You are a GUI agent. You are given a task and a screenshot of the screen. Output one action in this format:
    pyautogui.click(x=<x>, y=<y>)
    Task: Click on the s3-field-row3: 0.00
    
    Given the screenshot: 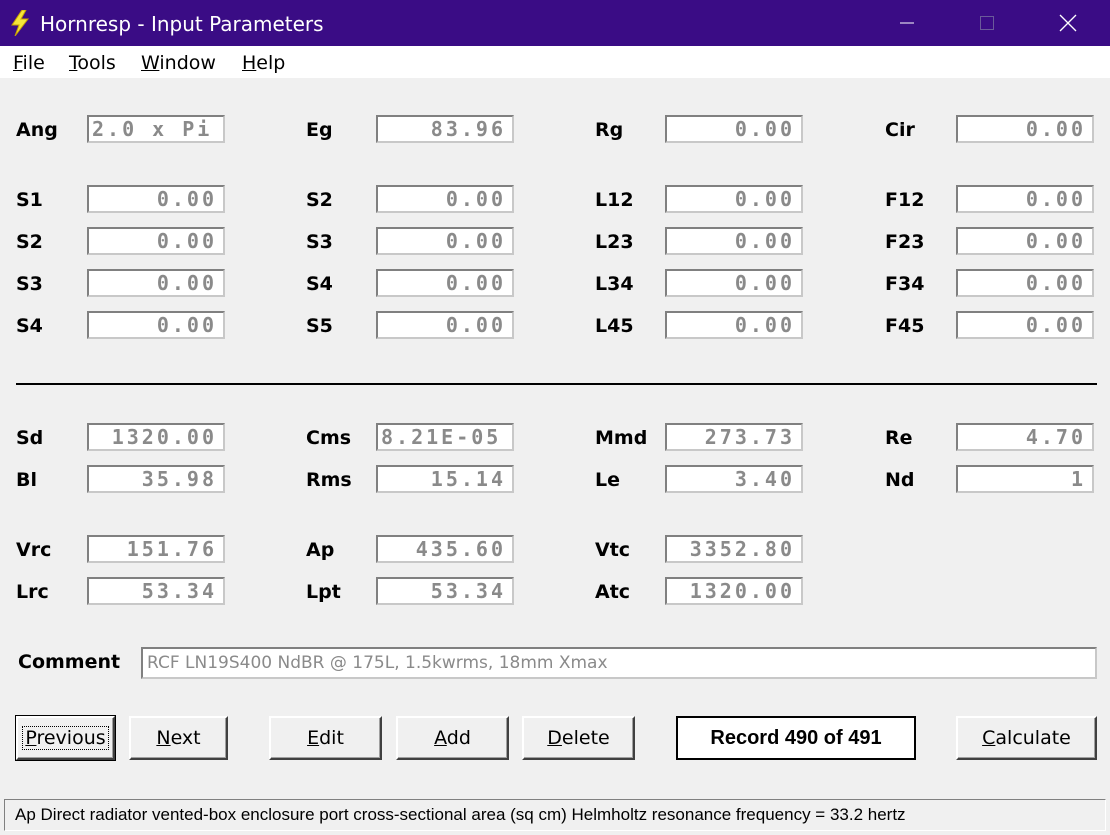 What is the action you would take?
    pyautogui.click(x=156, y=283)
    